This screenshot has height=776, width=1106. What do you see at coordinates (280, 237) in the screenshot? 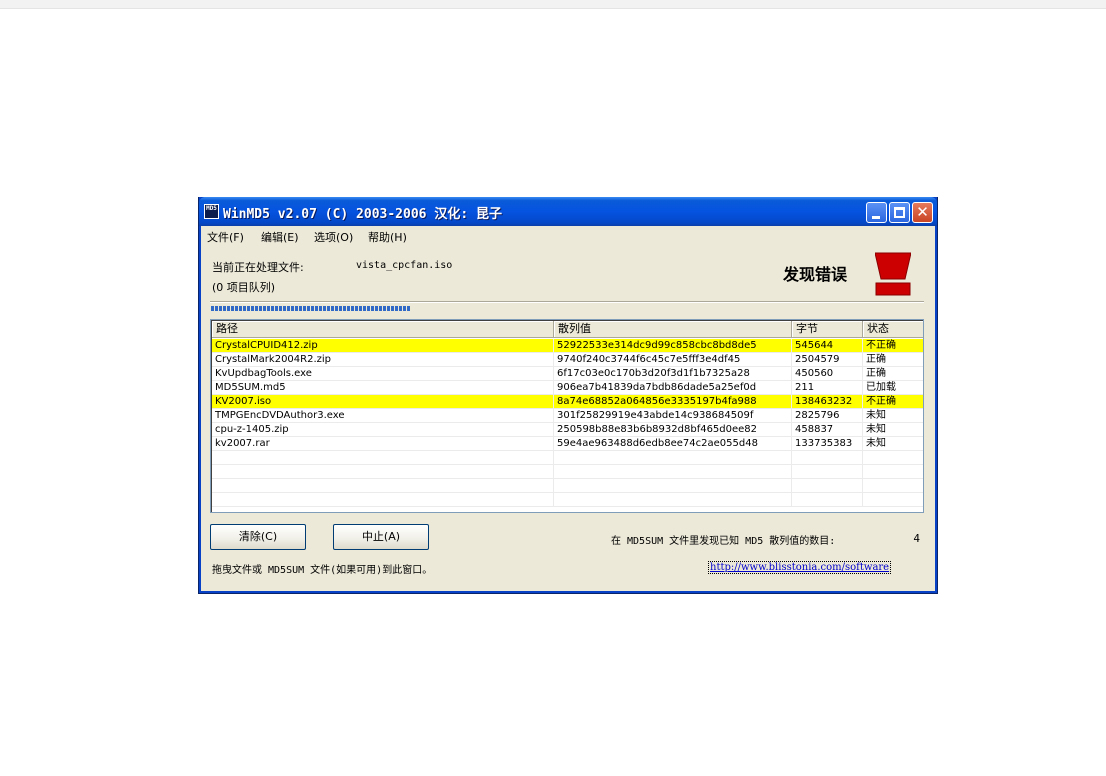
I see `menu-edit: 编辑(E)` at bounding box center [280, 237].